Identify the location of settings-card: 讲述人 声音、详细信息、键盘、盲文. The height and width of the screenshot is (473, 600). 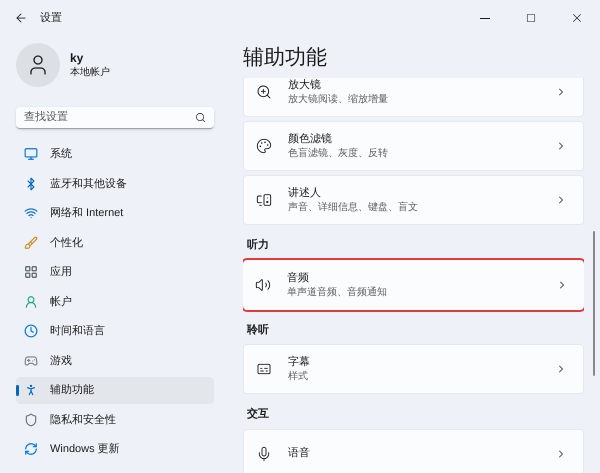
(413, 200).